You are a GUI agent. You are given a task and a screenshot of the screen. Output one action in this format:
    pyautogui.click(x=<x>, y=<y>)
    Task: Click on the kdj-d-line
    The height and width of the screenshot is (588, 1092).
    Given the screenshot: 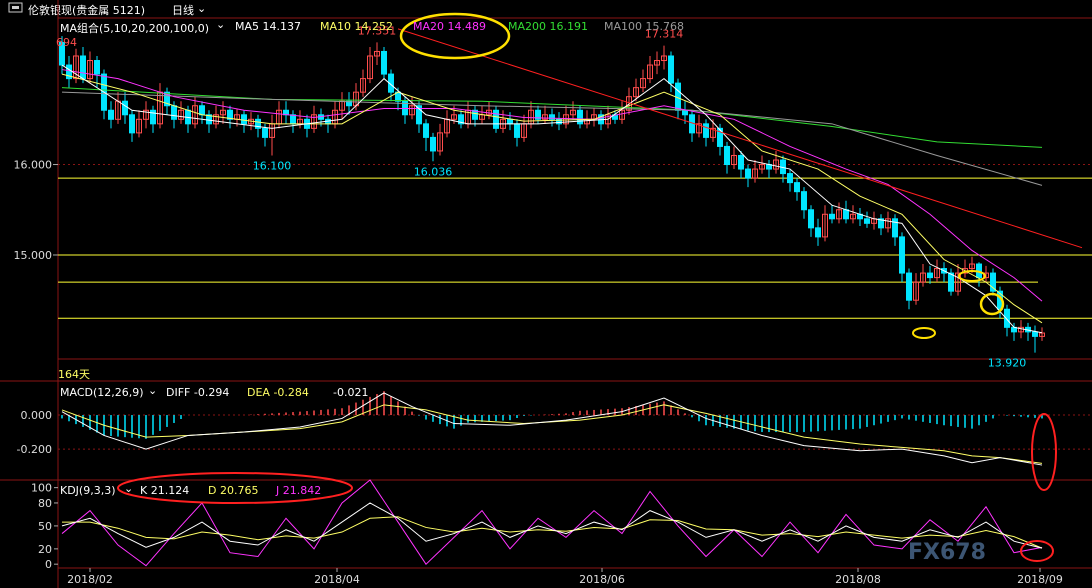 What is the action you would take?
    pyautogui.click(x=552, y=532)
    